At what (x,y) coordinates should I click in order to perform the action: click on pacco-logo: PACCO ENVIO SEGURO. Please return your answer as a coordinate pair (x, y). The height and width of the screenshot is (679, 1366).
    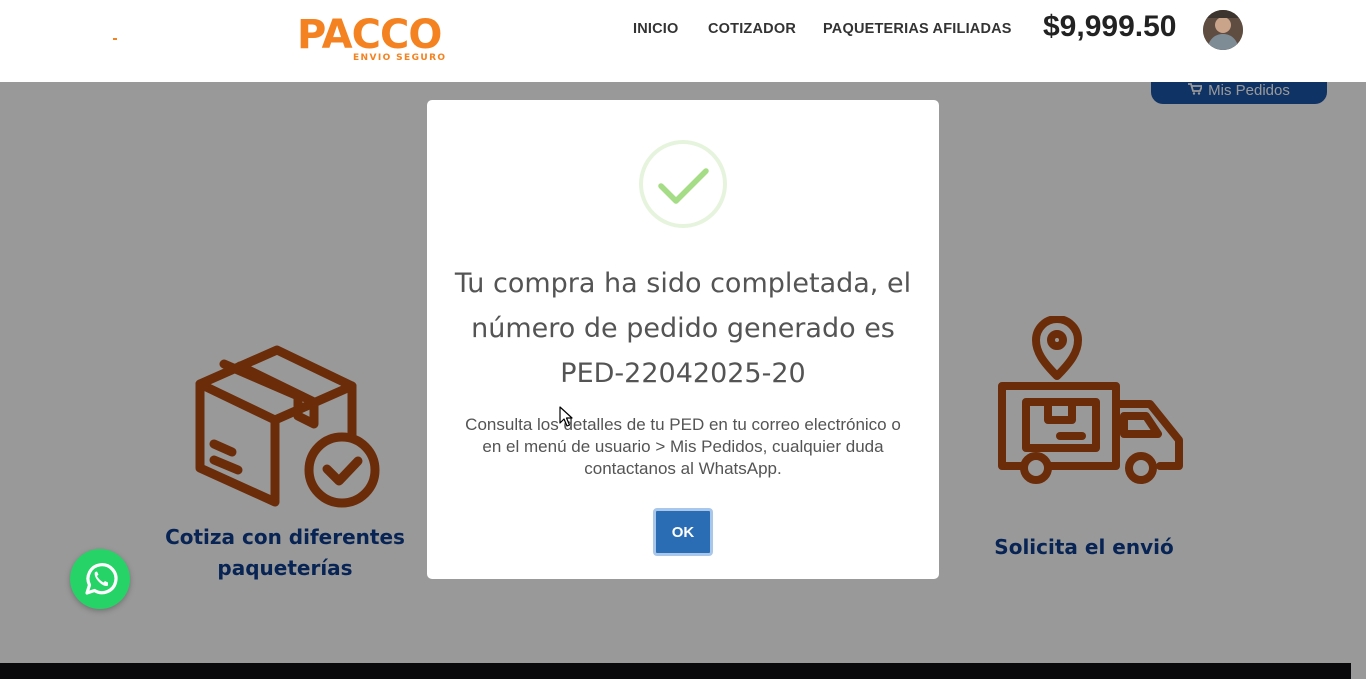
    Looking at the image, I should click on (377, 39).